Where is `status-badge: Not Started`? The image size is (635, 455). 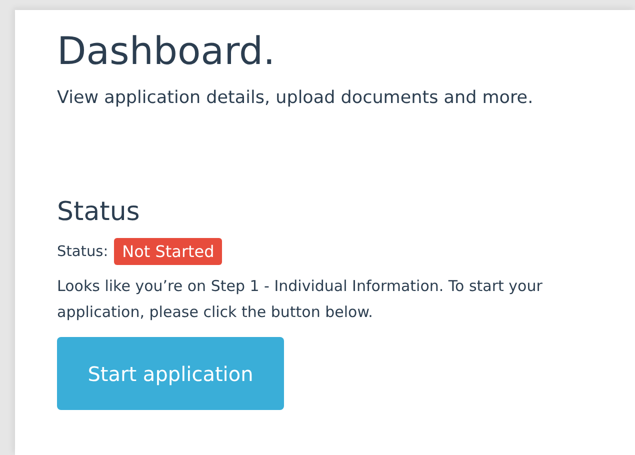 status-badge: Not Started is located at coordinates (168, 251).